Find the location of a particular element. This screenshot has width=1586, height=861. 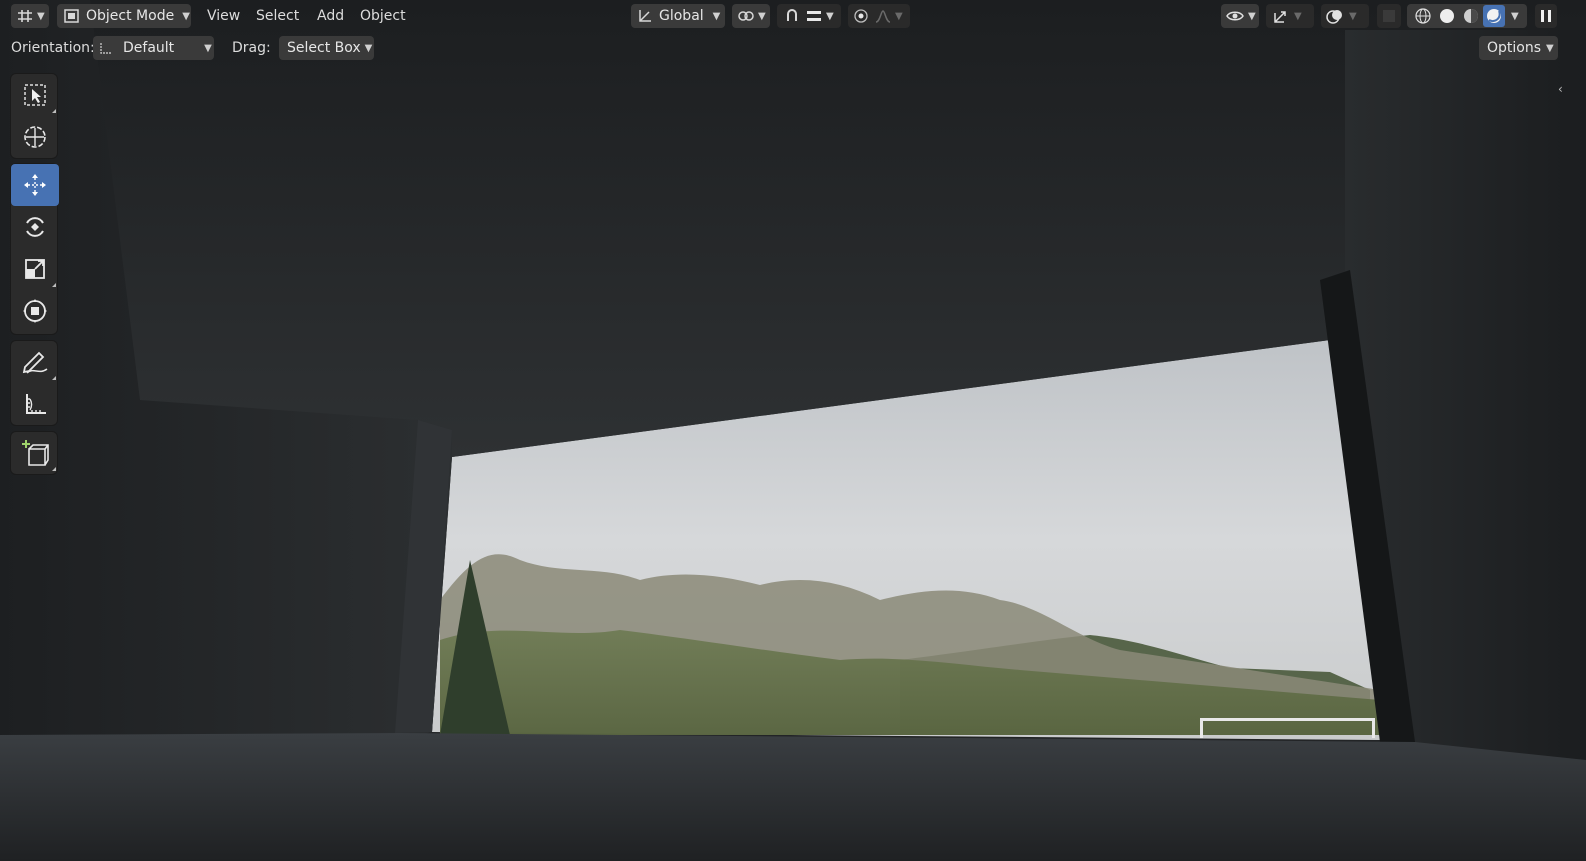

options-label: Options is located at coordinates (1514, 48).